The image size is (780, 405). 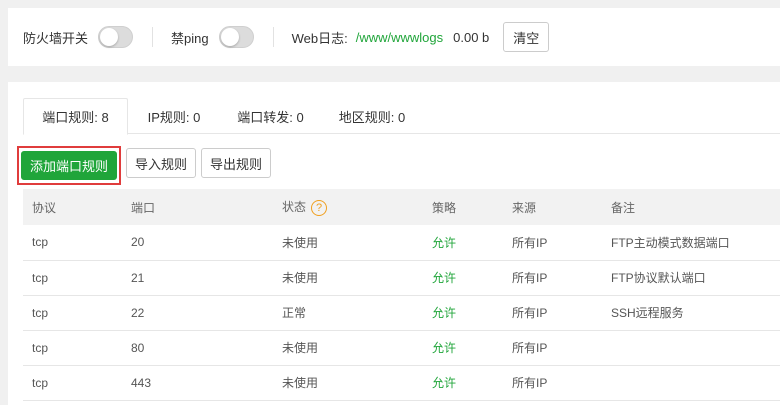 I want to click on header-source: 来源, so click(x=524, y=207).